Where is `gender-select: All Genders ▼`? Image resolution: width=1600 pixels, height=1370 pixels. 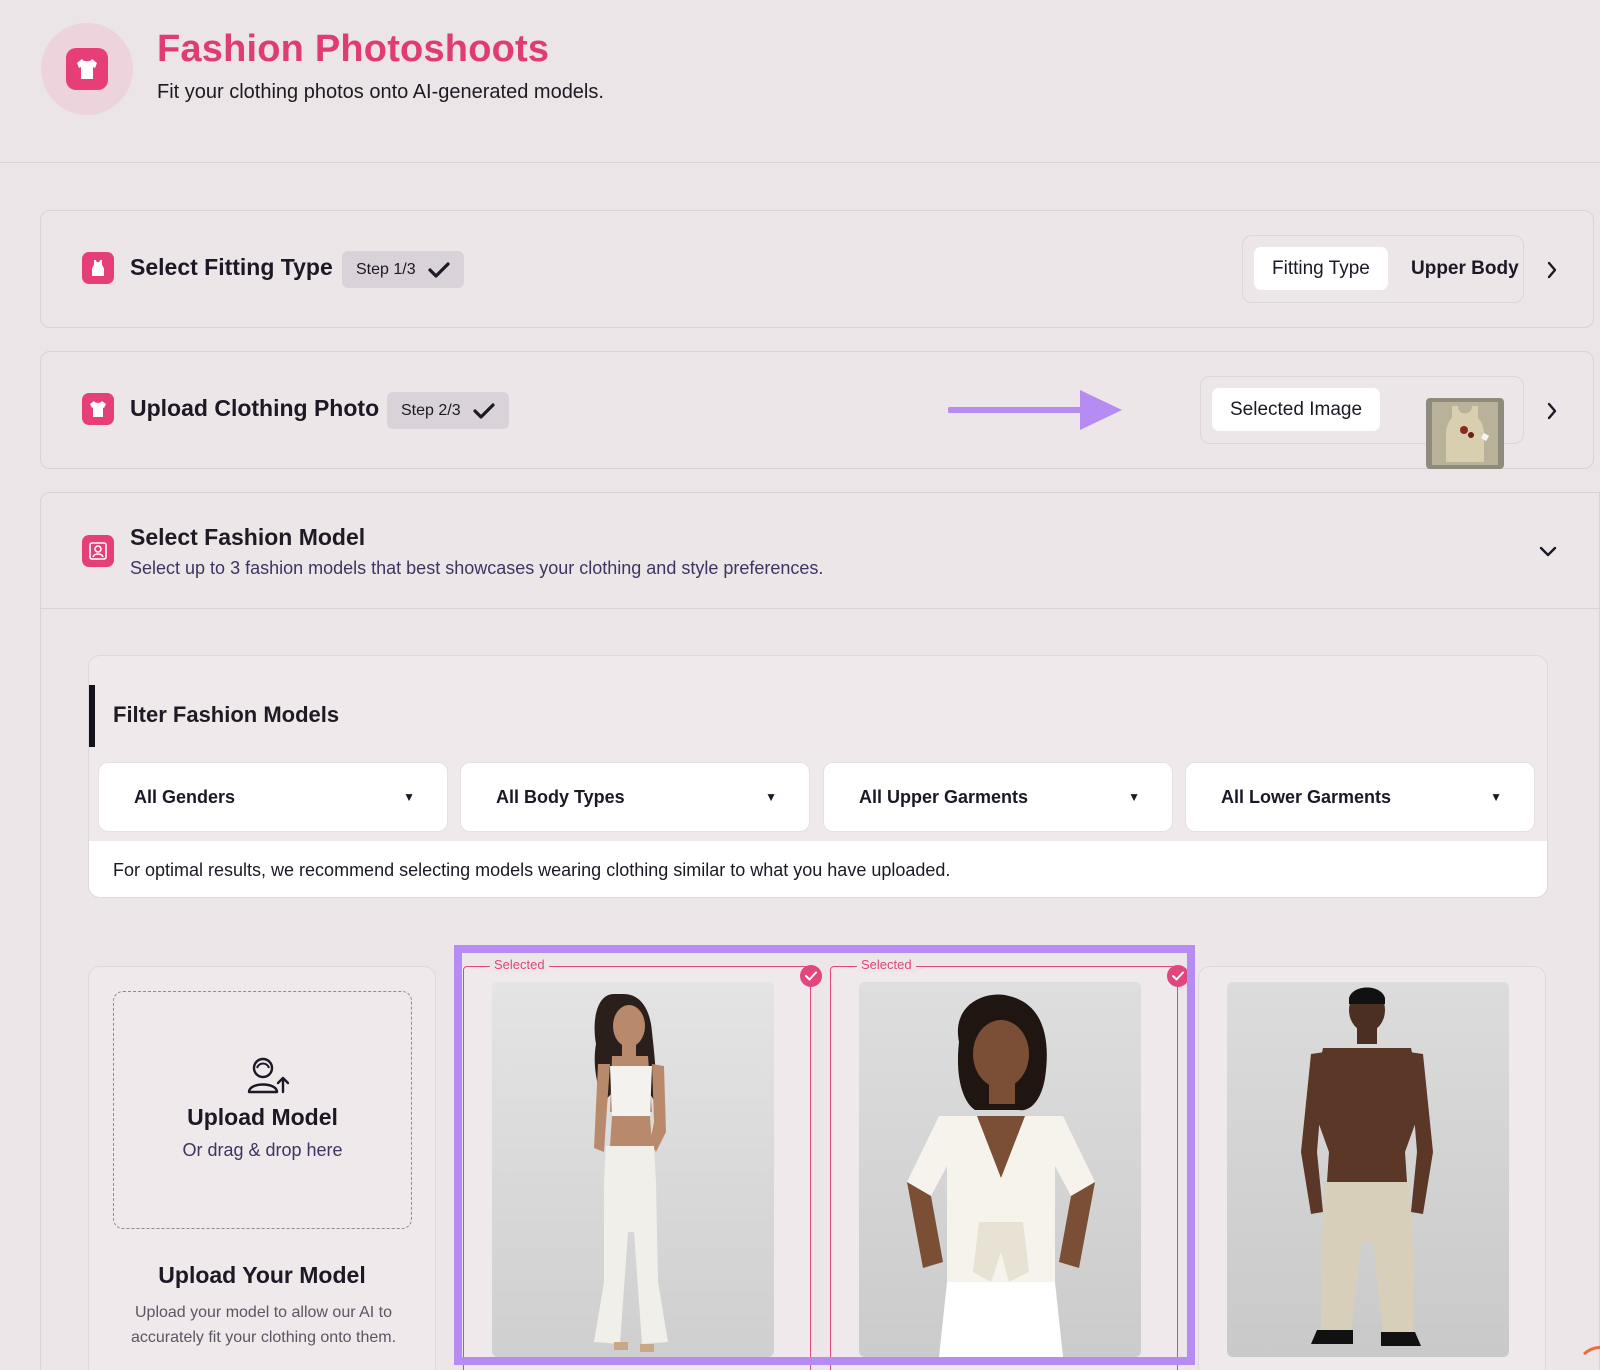 gender-select: All Genders ▼ is located at coordinates (273, 797).